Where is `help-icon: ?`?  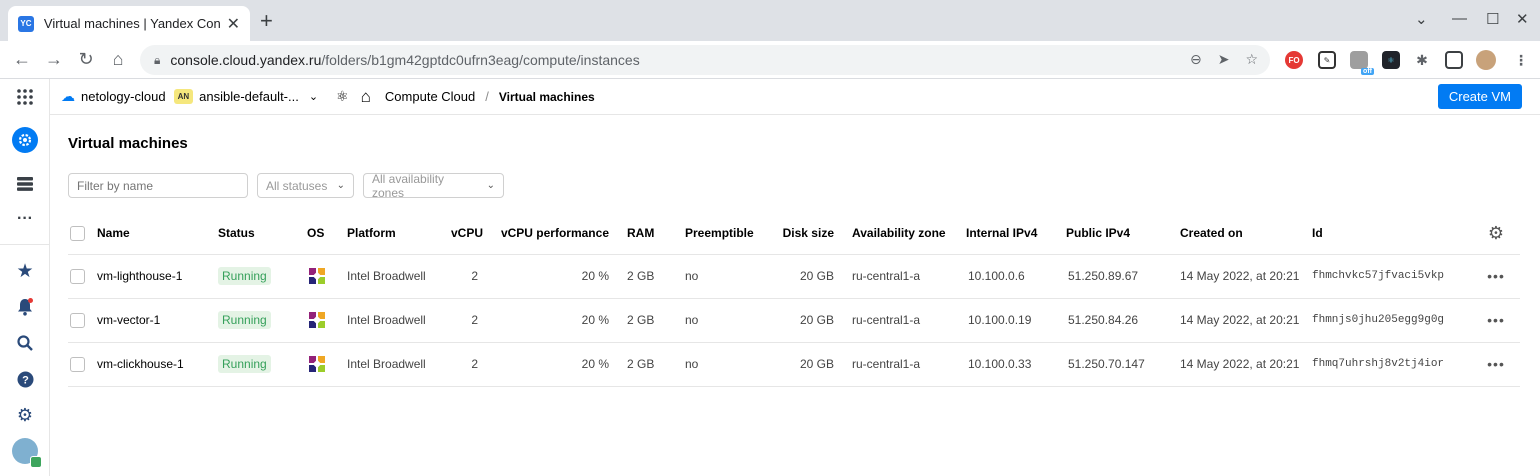
help-icon: ? is located at coordinates (25, 379).